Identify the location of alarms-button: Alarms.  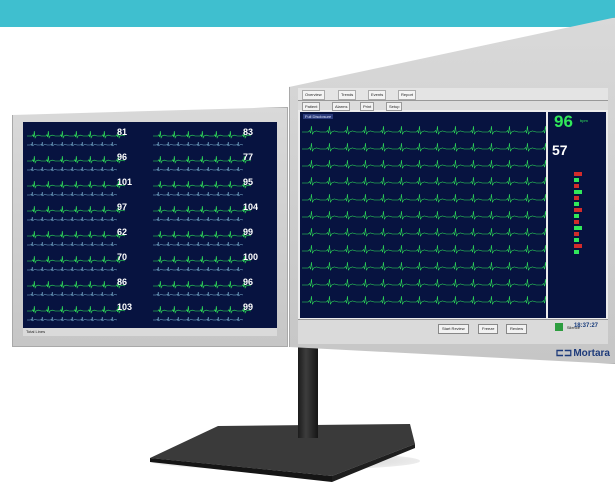
(341, 106).